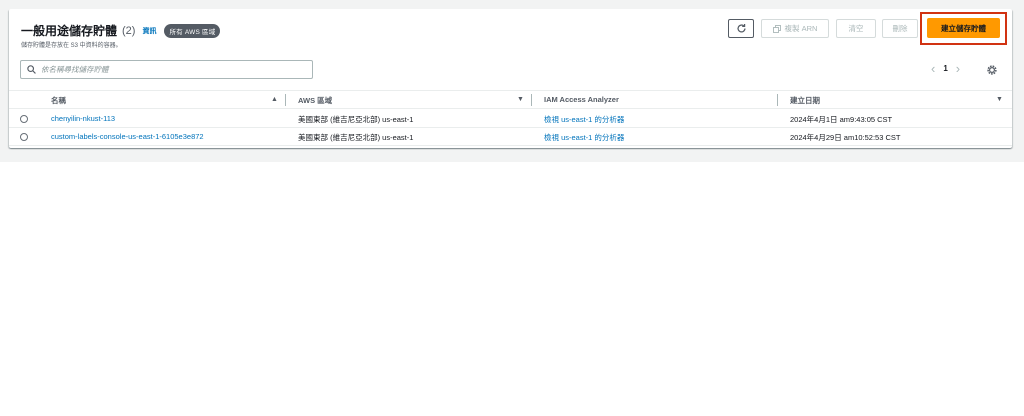  What do you see at coordinates (845, 137) in the screenshot?
I see `creation-date: 2024年4月29日 am10:52:53 CST` at bounding box center [845, 137].